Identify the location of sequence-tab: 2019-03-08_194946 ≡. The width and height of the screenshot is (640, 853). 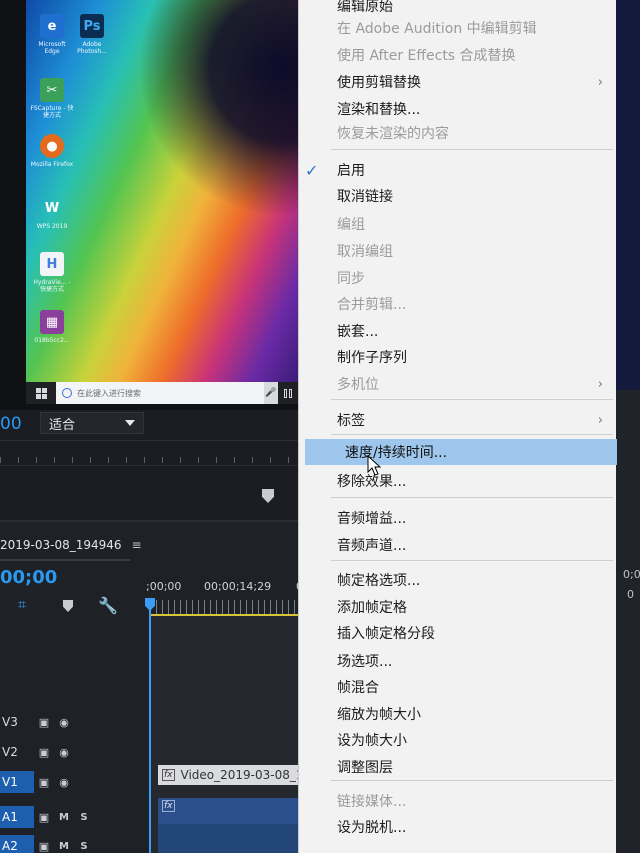
(71, 545).